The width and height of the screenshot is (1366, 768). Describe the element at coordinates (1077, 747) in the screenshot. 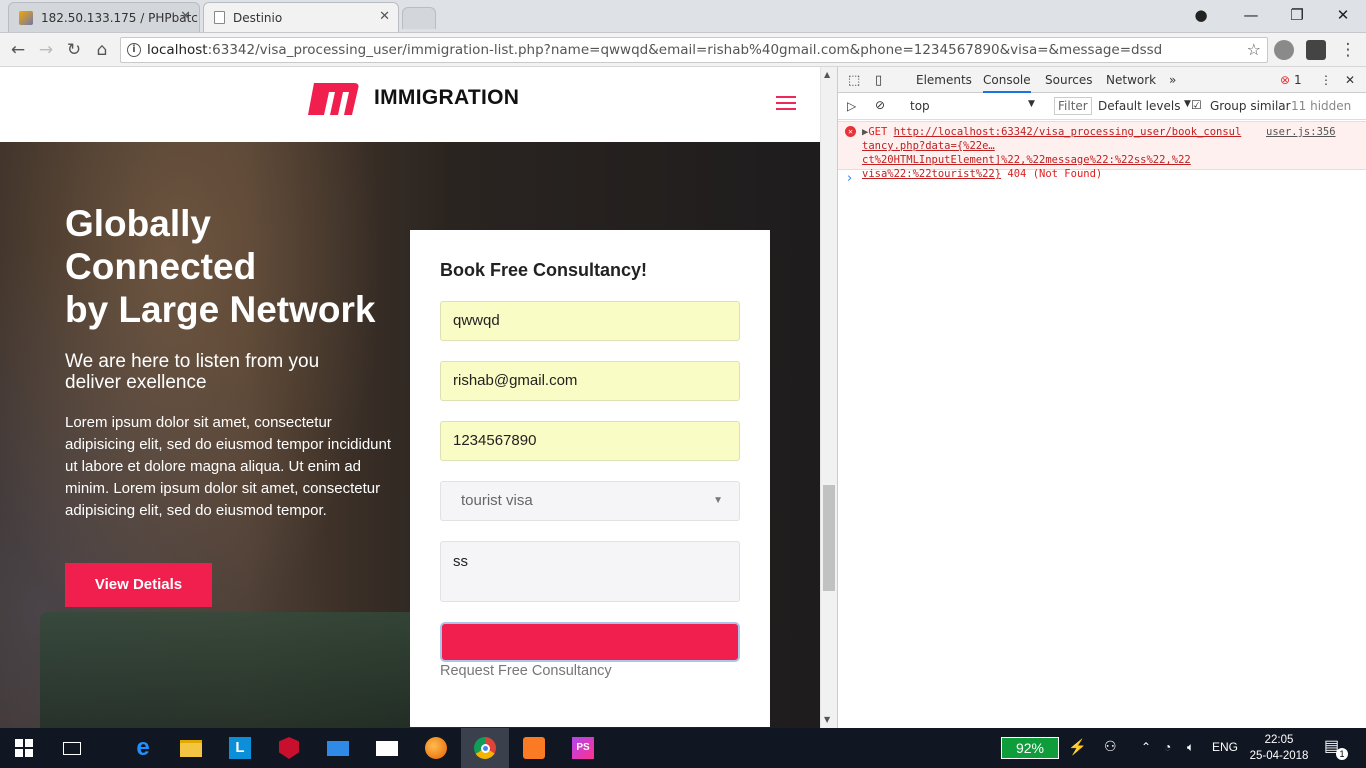

I see `power-plug-icon: ⚡` at that location.